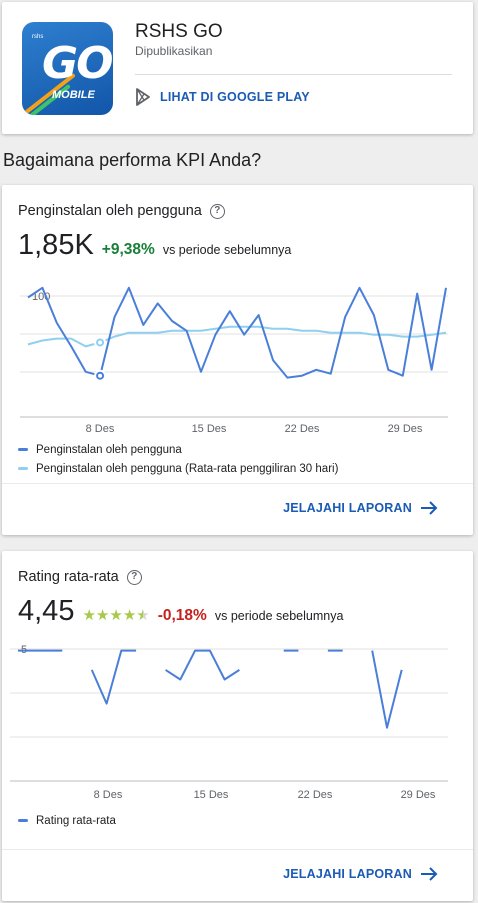 This screenshot has width=478, height=903. I want to click on installs-explore-report: JELAJAHI LAPORAN, so click(360, 508).